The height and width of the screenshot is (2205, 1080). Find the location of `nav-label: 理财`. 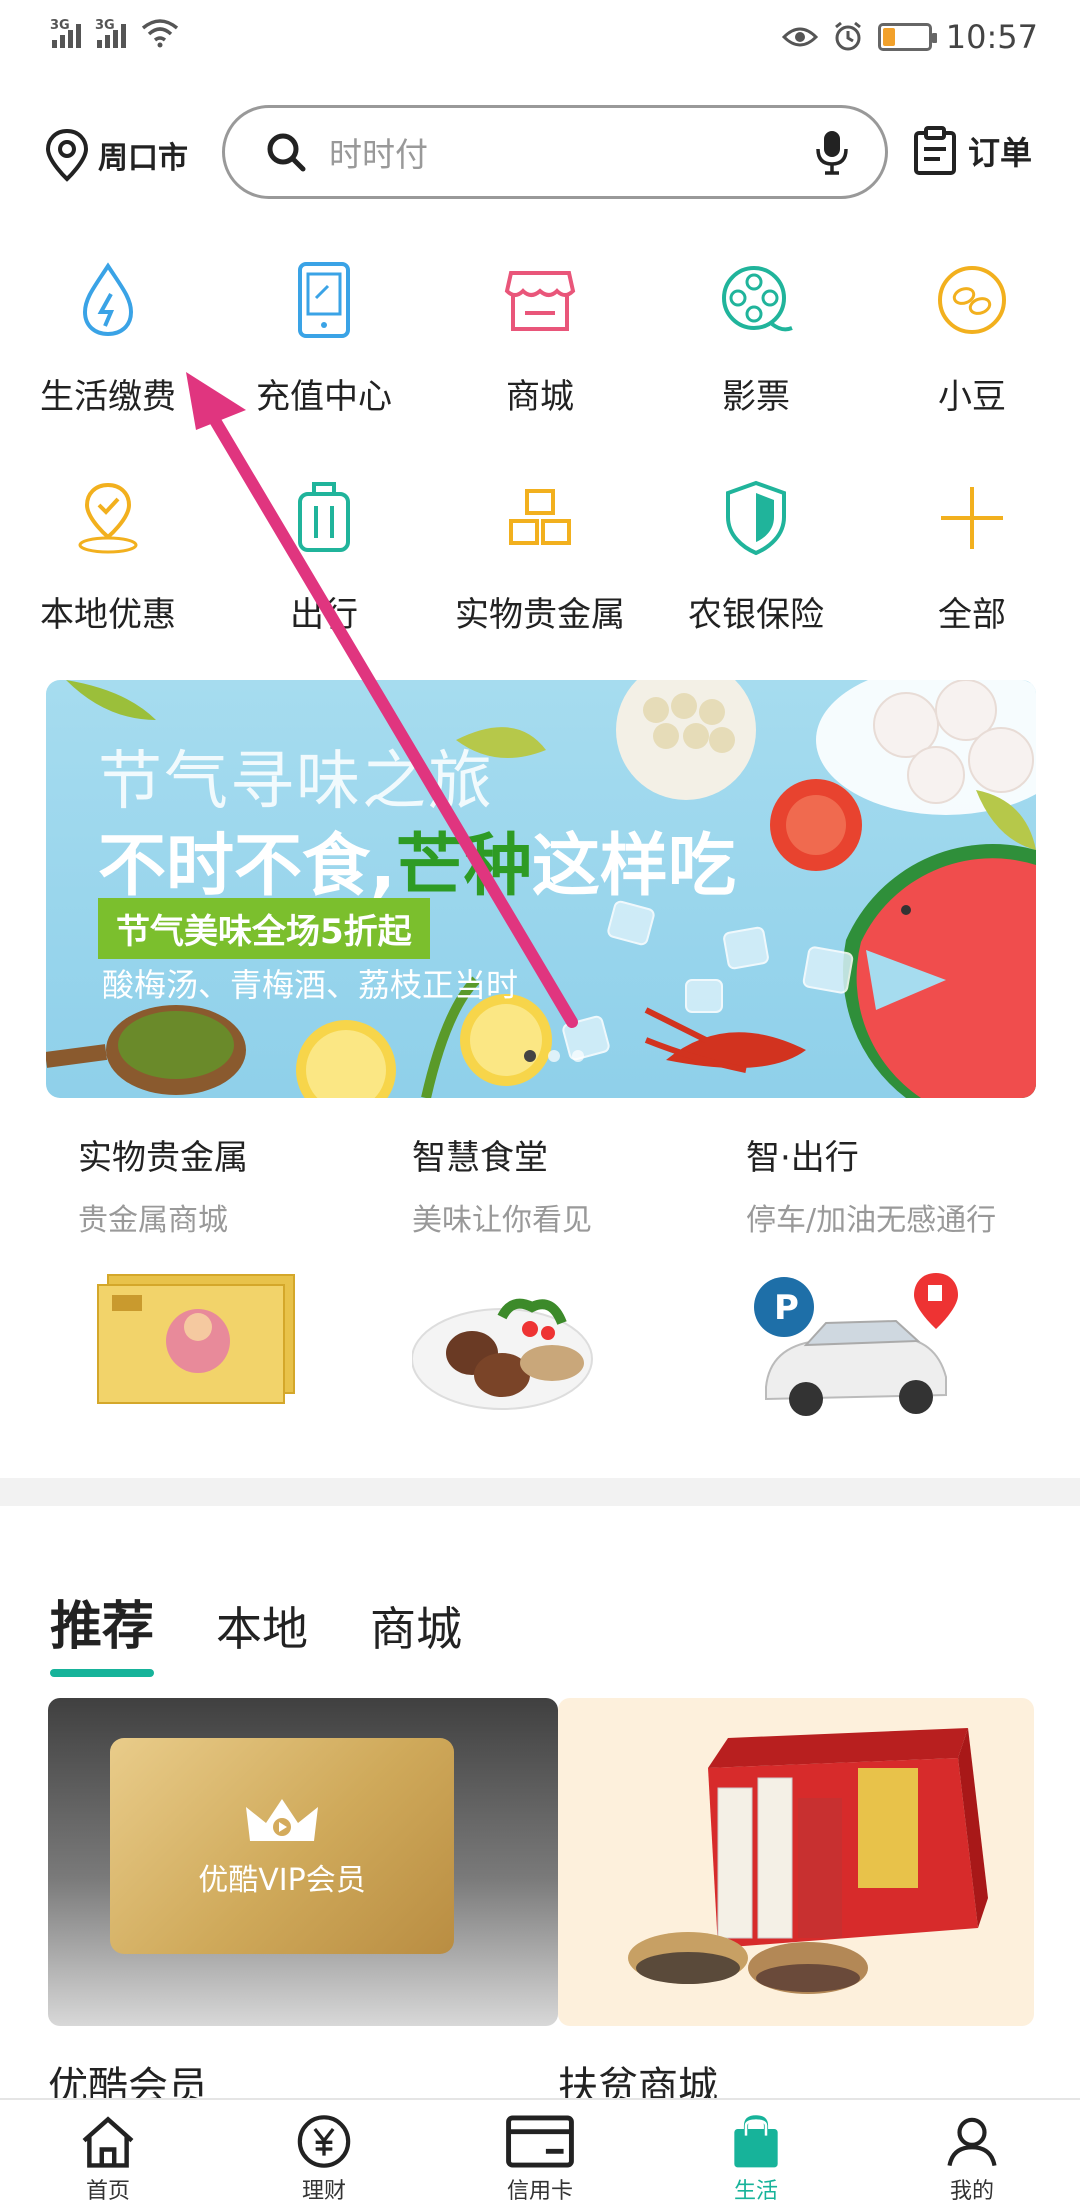

nav-label: 理财 is located at coordinates (323, 2191).